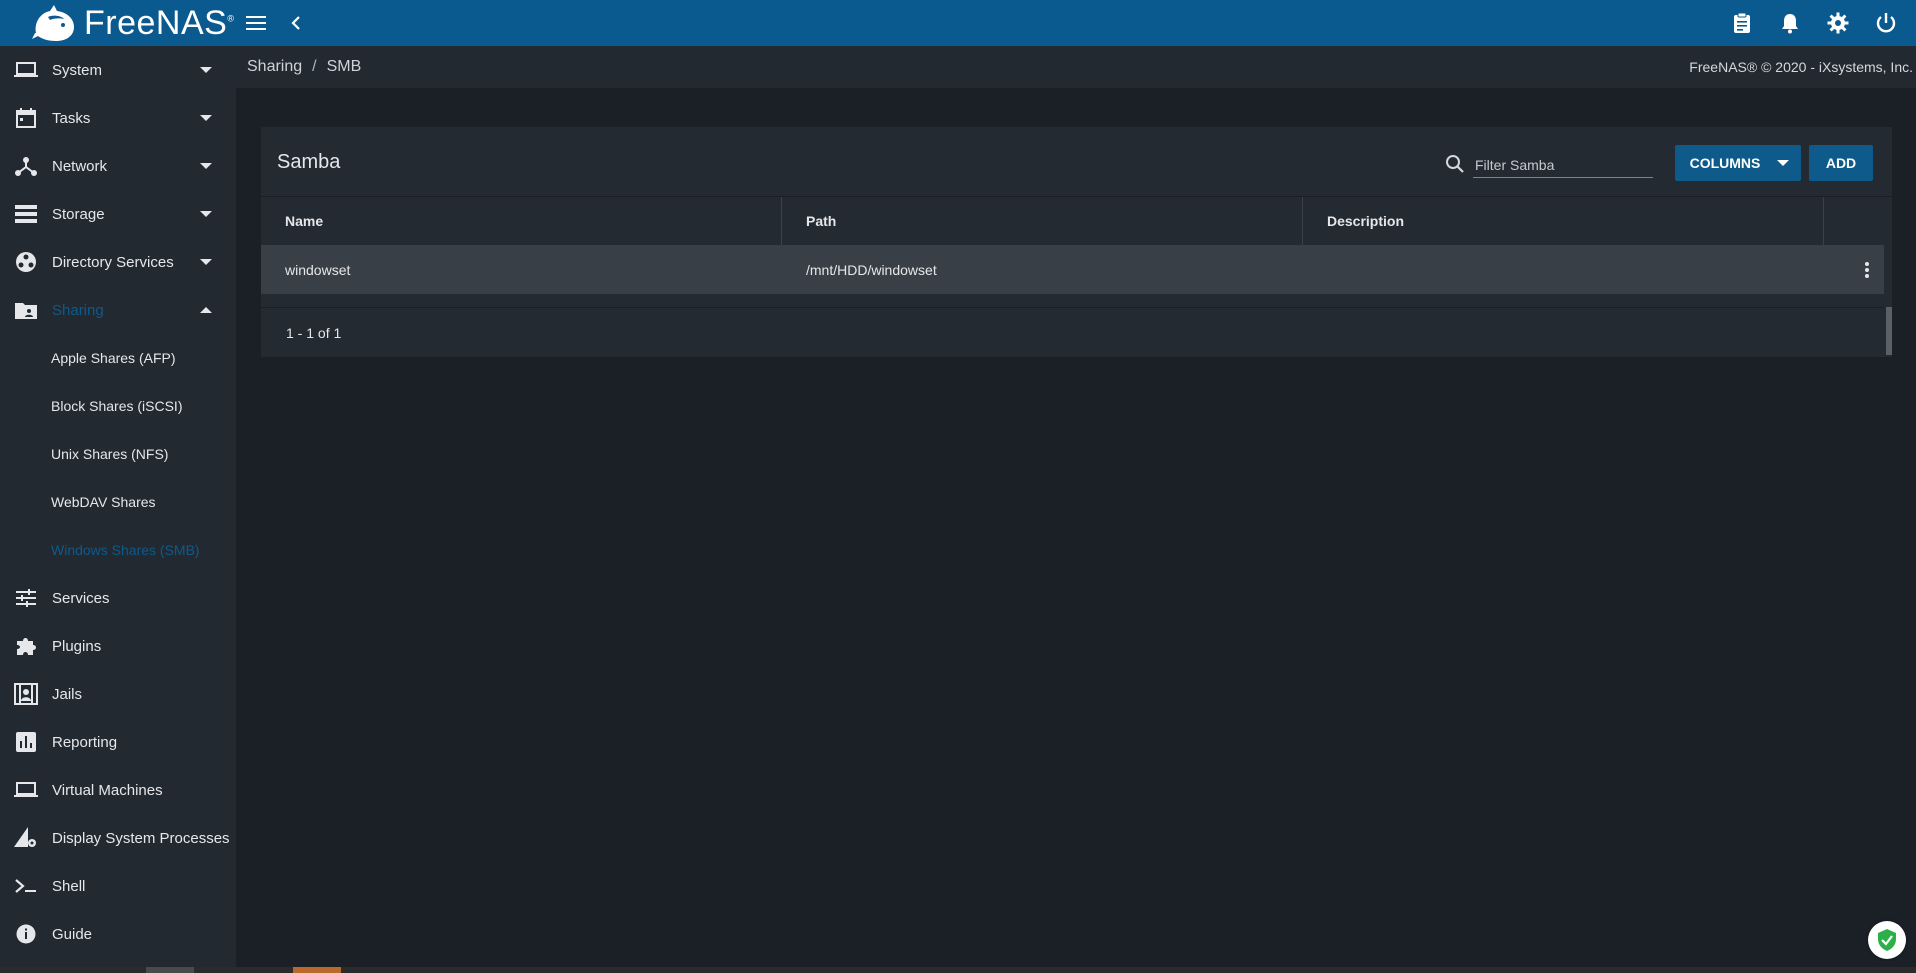 The image size is (1916, 973). Describe the element at coordinates (118, 886) in the screenshot. I see `sidebar-item-shell: Shell` at that location.